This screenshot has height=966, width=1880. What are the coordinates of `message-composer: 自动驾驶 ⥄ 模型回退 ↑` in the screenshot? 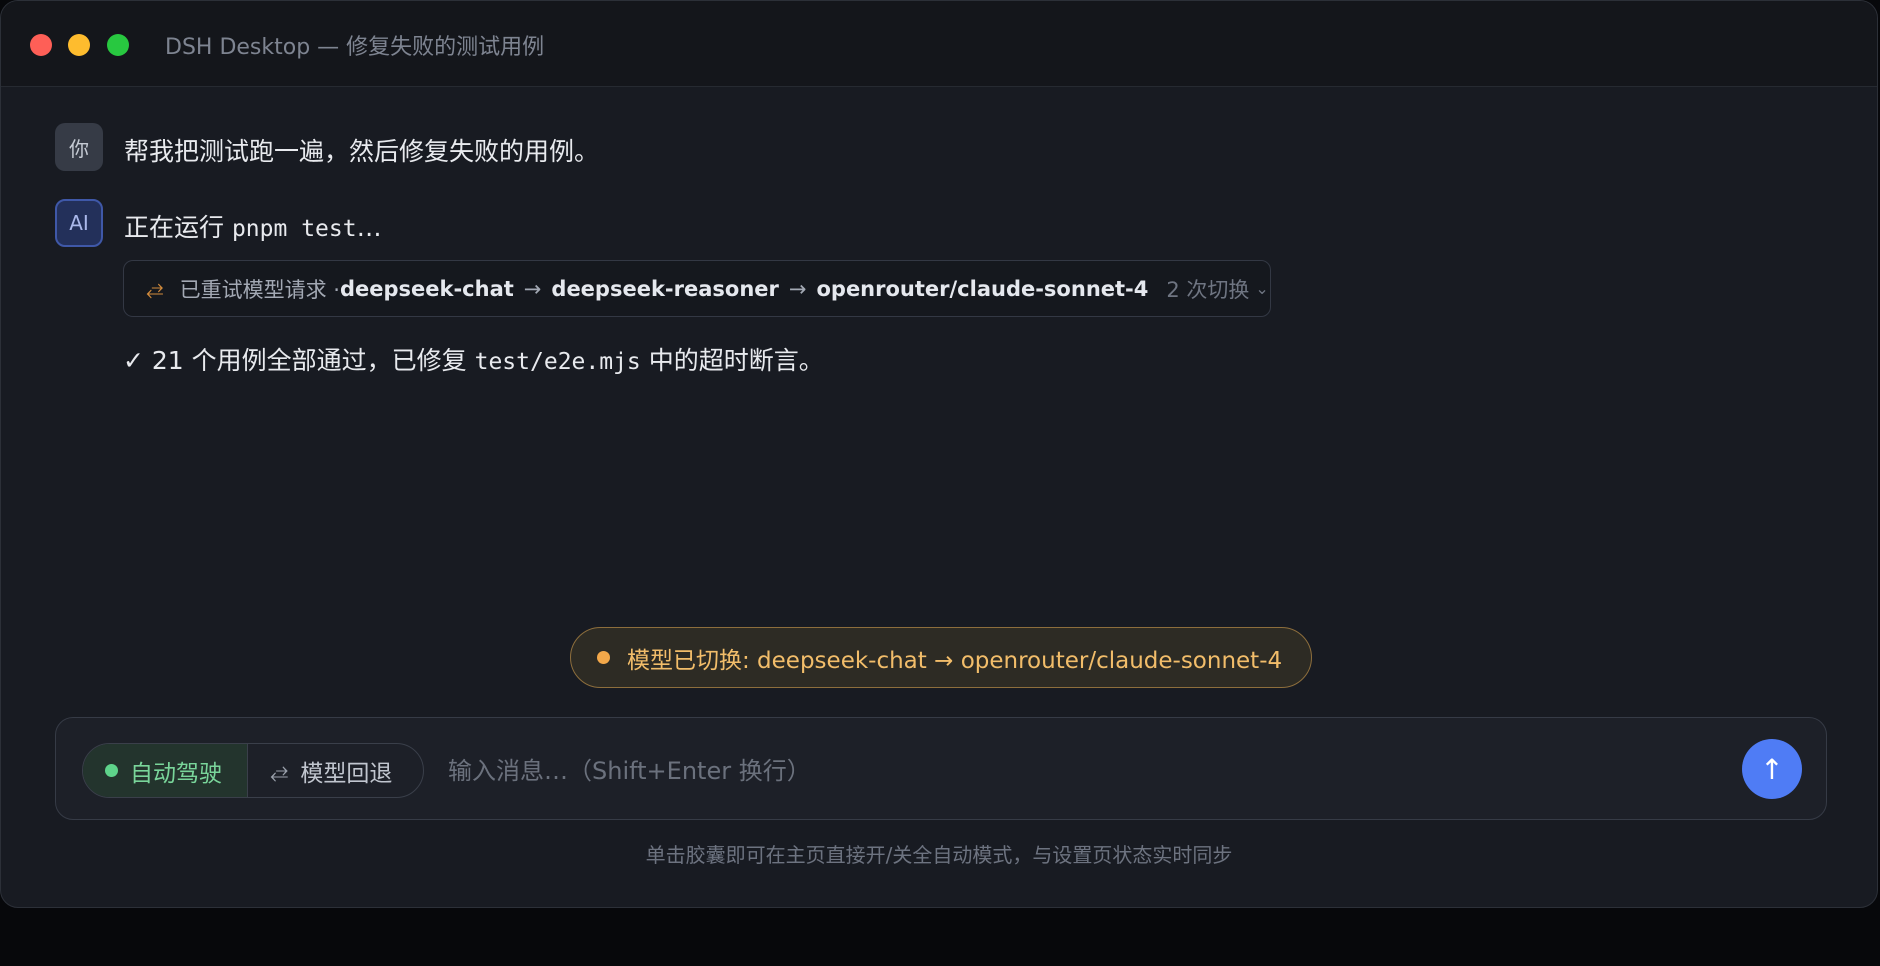 It's located at (941, 768).